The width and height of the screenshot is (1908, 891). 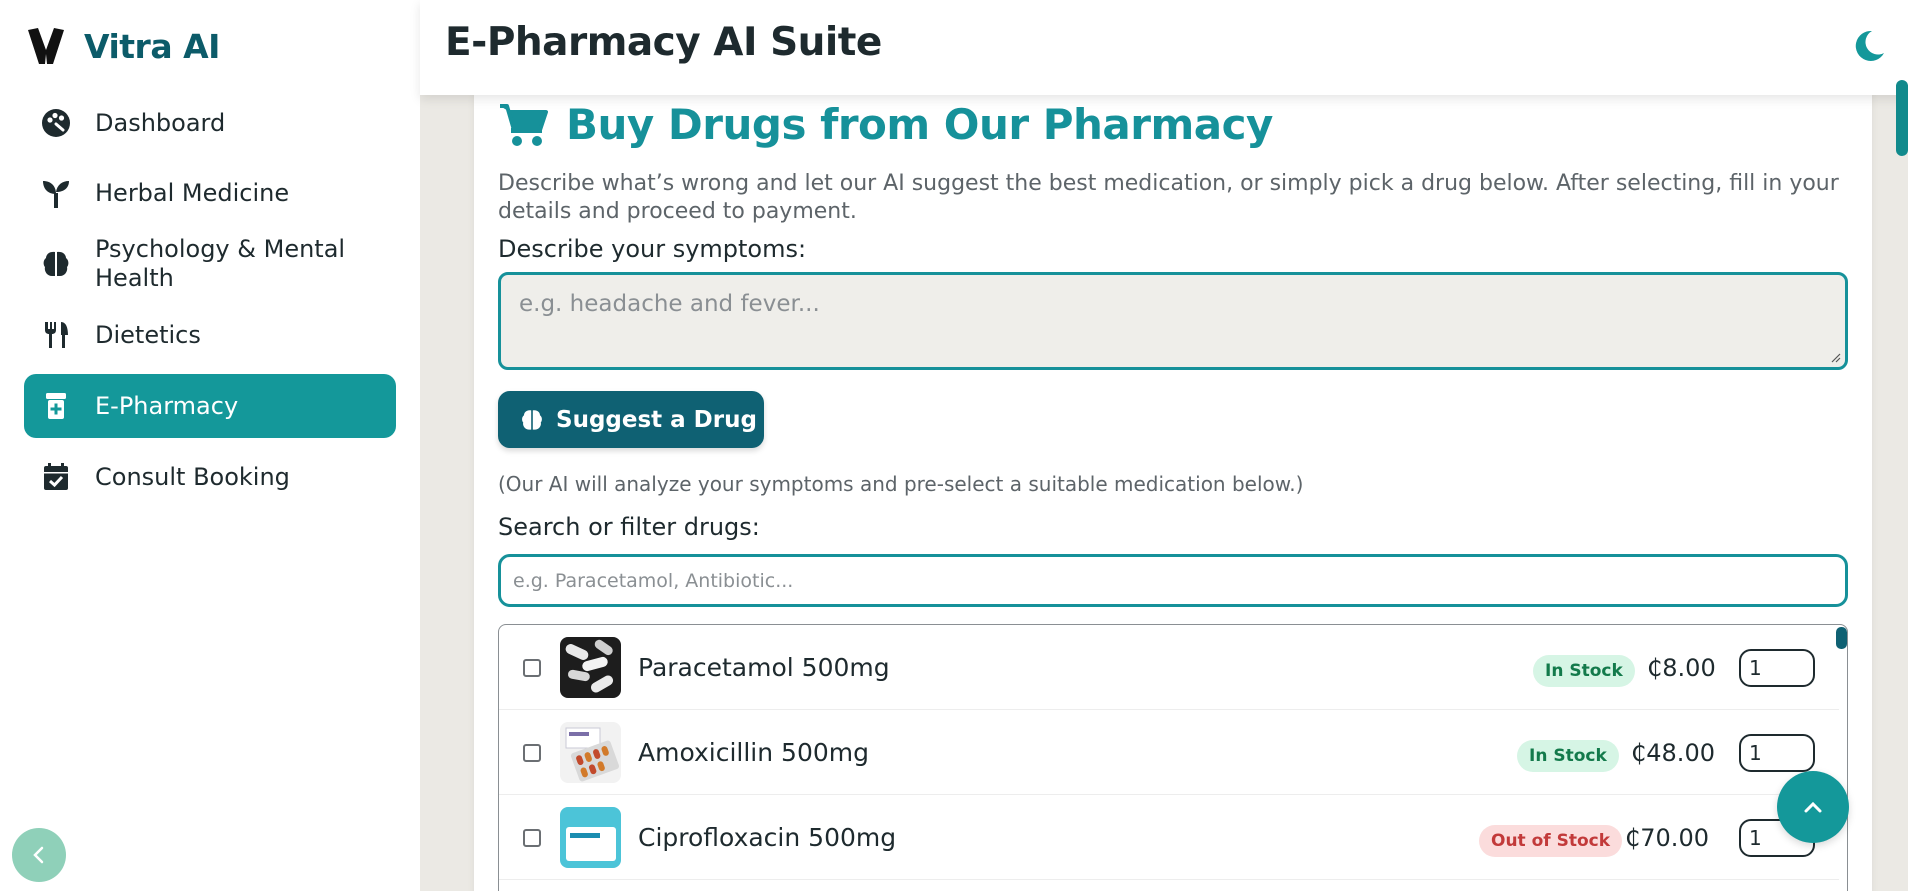 What do you see at coordinates (56, 335) in the screenshot?
I see `utensils-icon` at bounding box center [56, 335].